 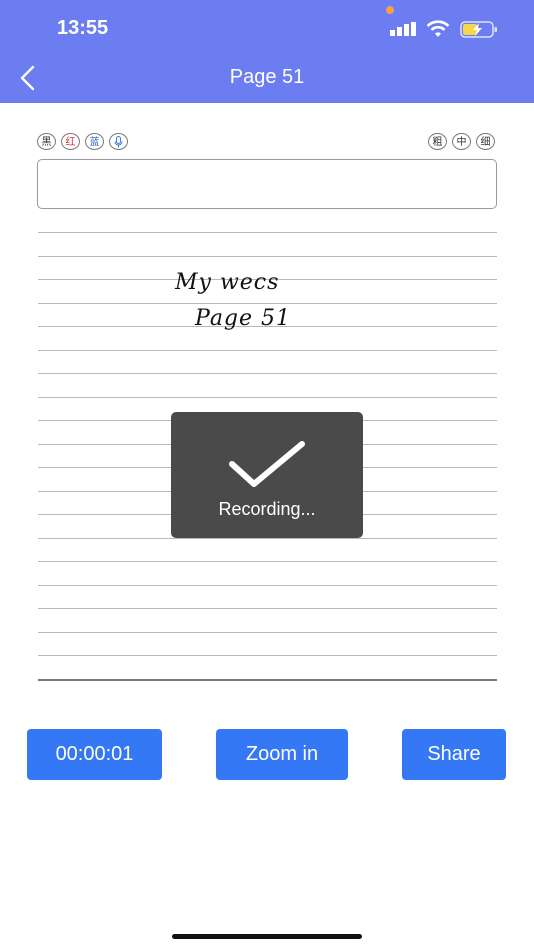 I want to click on pen-width-thick-button: 粗, so click(x=437, y=141).